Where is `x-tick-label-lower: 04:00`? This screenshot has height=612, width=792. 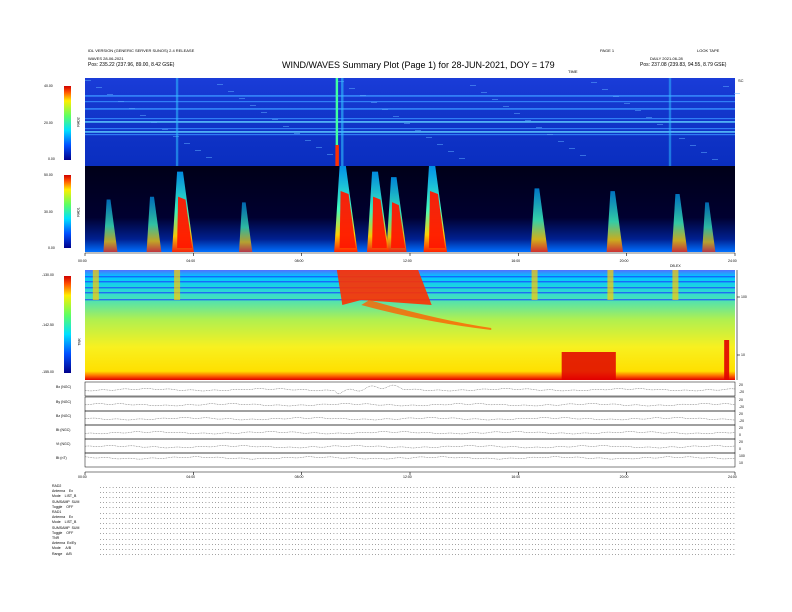 x-tick-label-lower: 04:00 is located at coordinates (191, 477).